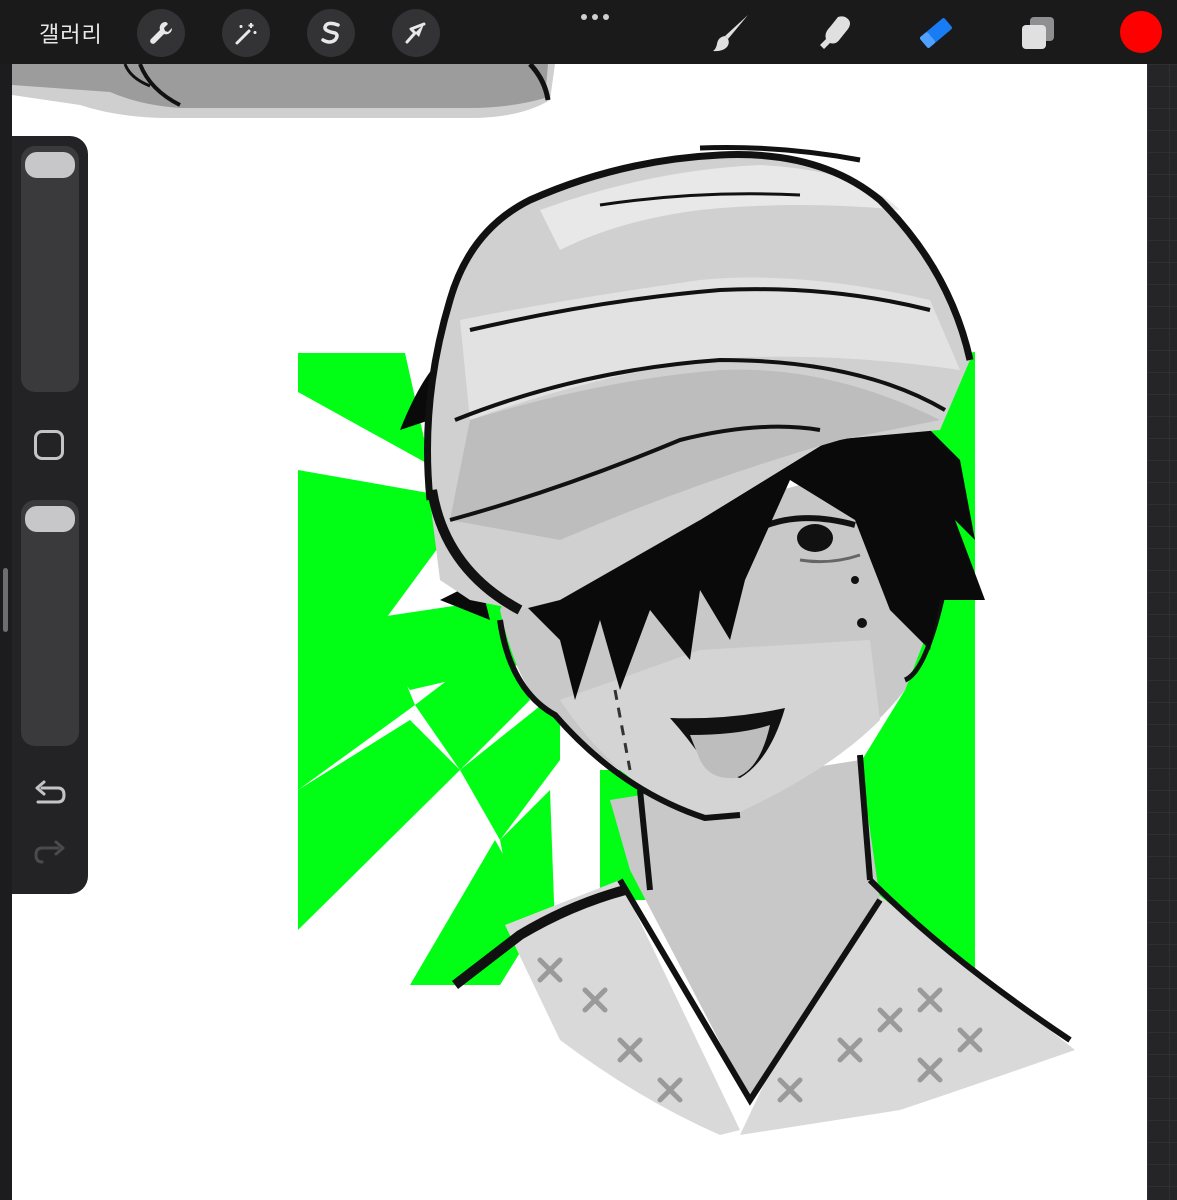 This screenshot has width=1177, height=1200. I want to click on brush-size-slider, so click(50, 269).